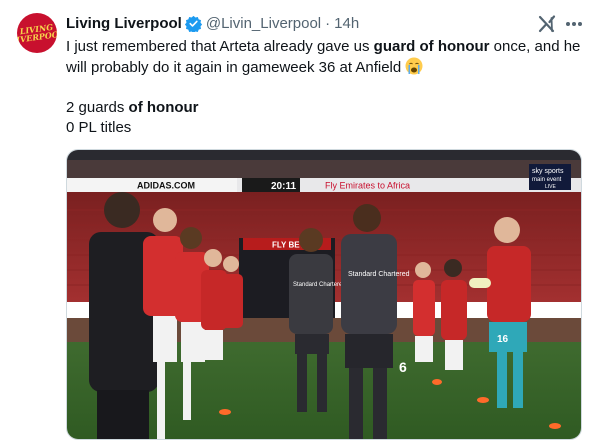 The width and height of the screenshot is (600, 446). Describe the element at coordinates (574, 24) in the screenshot. I see `more-options-icon` at that location.